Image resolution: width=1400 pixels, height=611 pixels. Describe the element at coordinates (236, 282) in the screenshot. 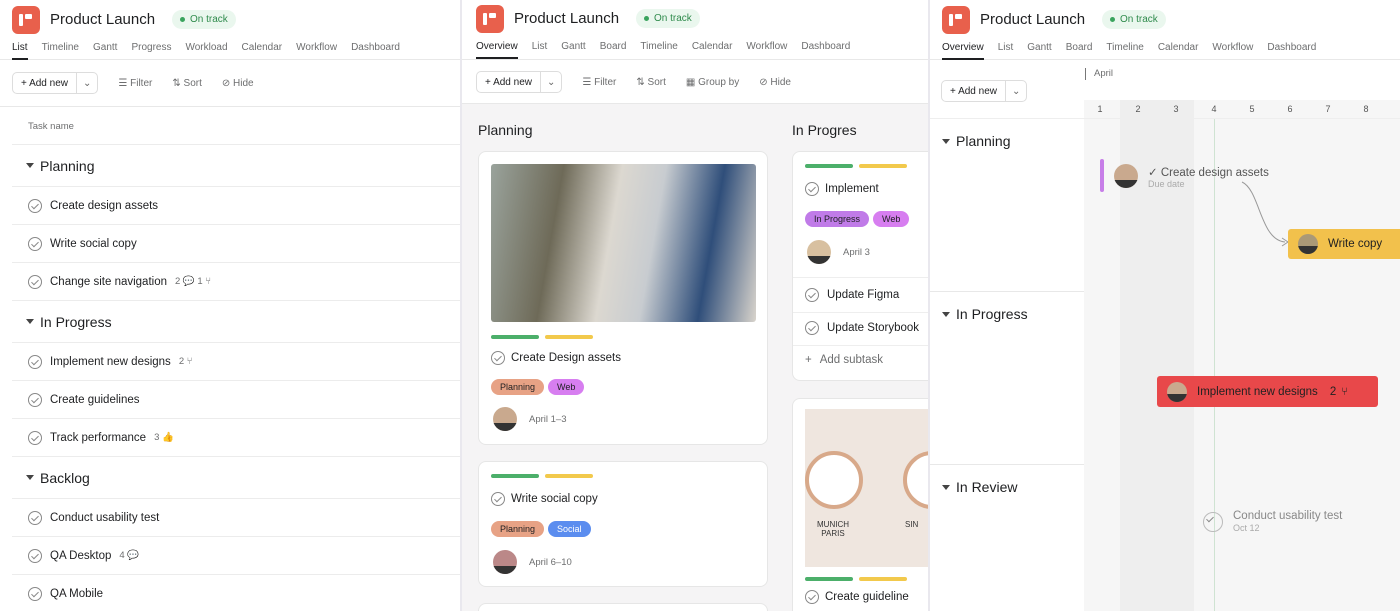

I see `task-row: Change site navigation 2 💬 1 ⑂` at that location.